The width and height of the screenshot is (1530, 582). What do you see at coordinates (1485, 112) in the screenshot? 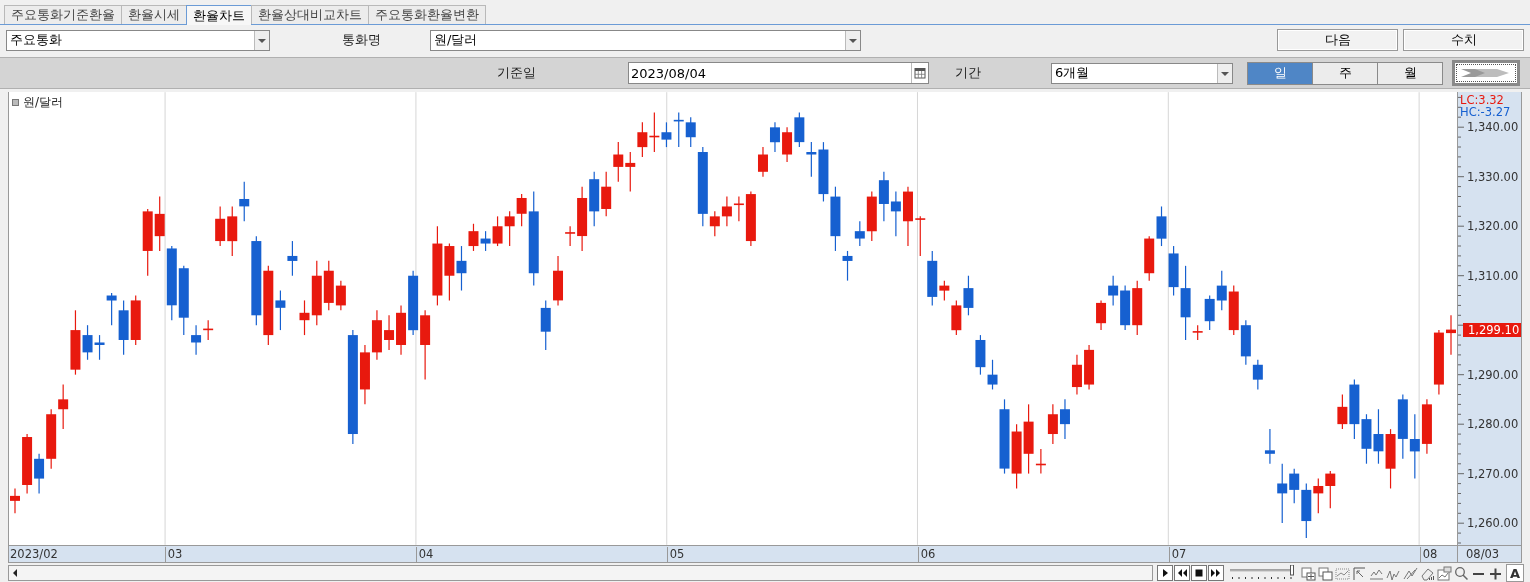
I see `hc-label: HC:-3.27` at bounding box center [1485, 112].